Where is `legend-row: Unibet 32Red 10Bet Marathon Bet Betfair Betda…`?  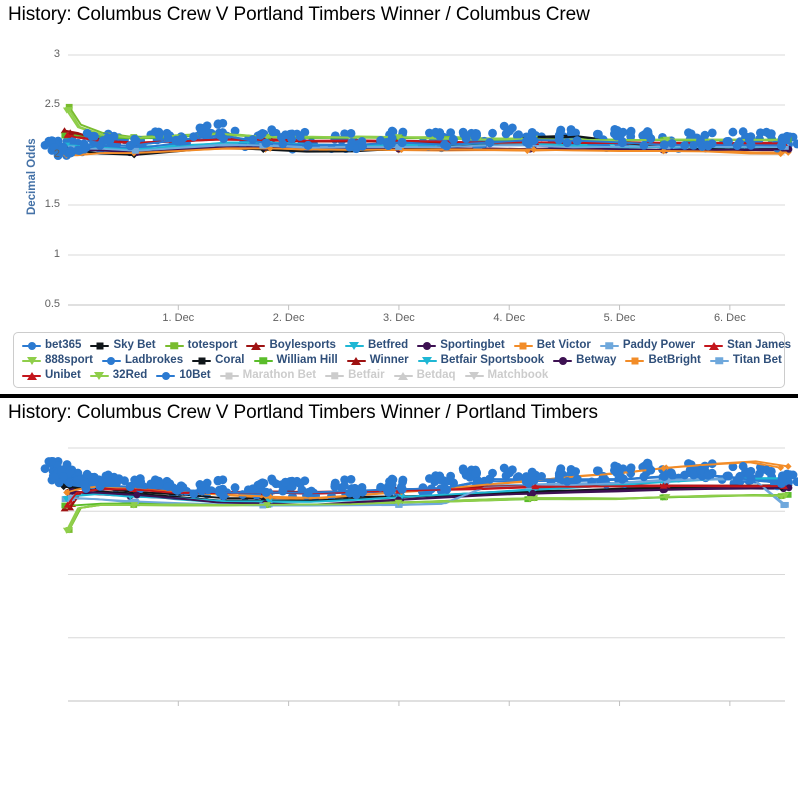
legend-row: Unibet 32Red 10Bet Marathon Bet Betfair Betda… is located at coordinates (400, 375).